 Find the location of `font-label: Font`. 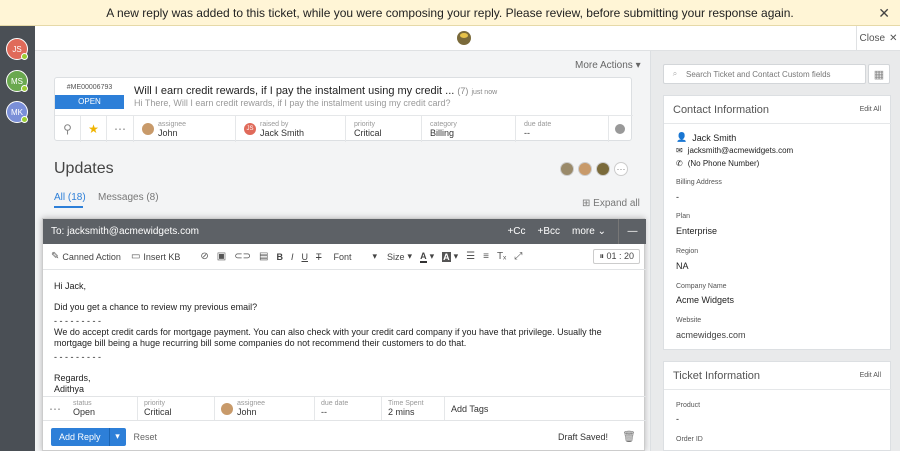

font-label: Font is located at coordinates (342, 256).